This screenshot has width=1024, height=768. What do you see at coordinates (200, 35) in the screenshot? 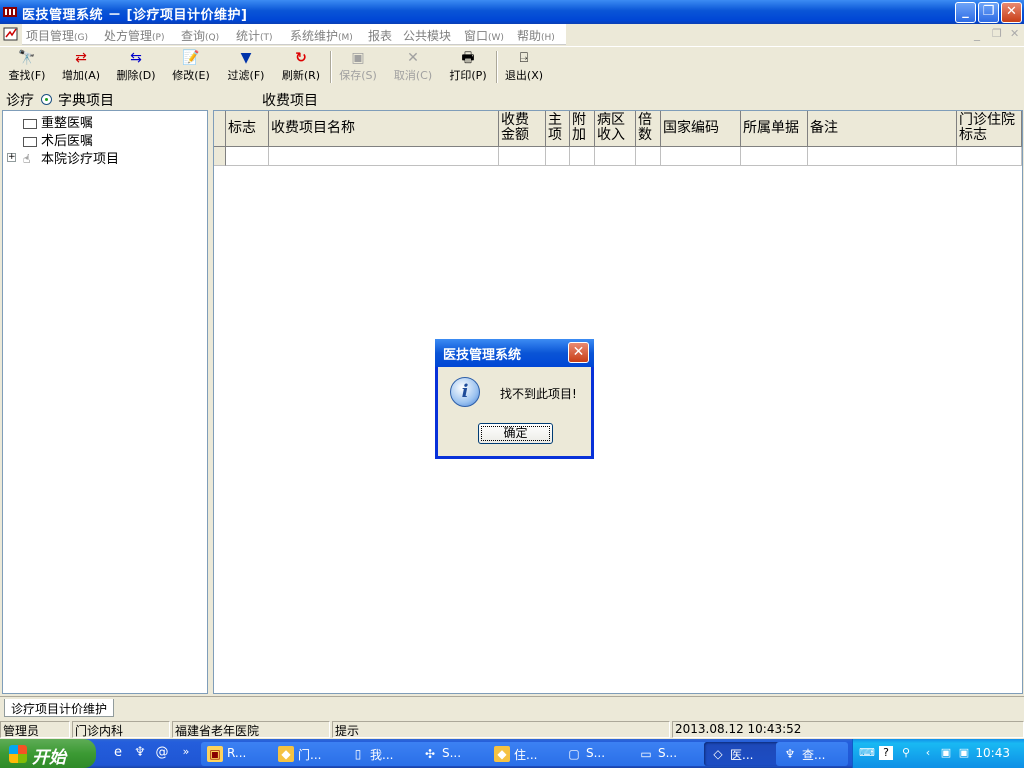
I see `menu-item-query: 查询(Q)` at bounding box center [200, 35].